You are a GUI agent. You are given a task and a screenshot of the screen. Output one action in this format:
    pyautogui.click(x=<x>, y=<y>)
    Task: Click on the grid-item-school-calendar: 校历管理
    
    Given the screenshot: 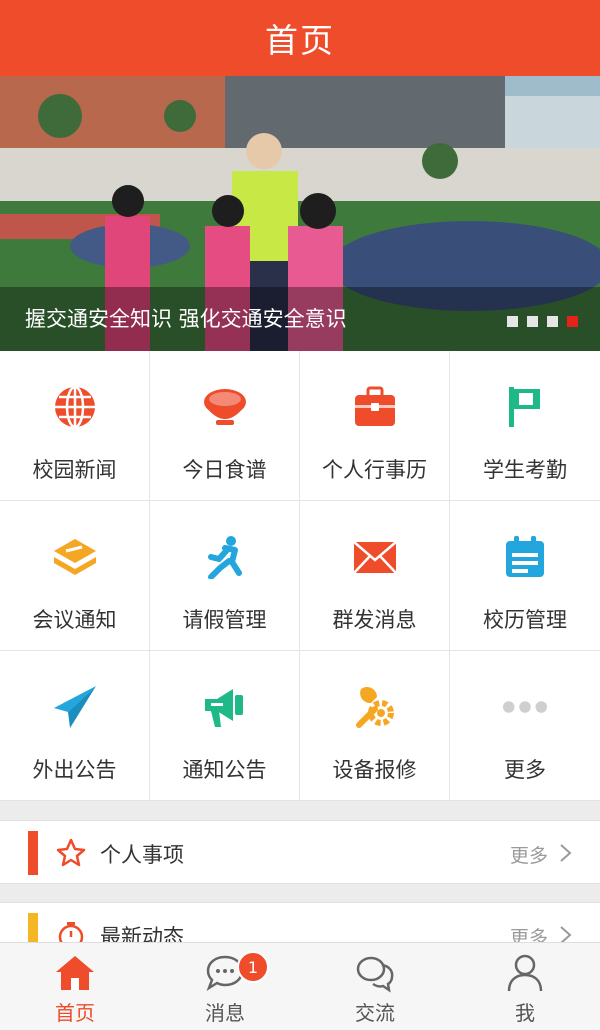 What is the action you would take?
    pyautogui.click(x=525, y=576)
    